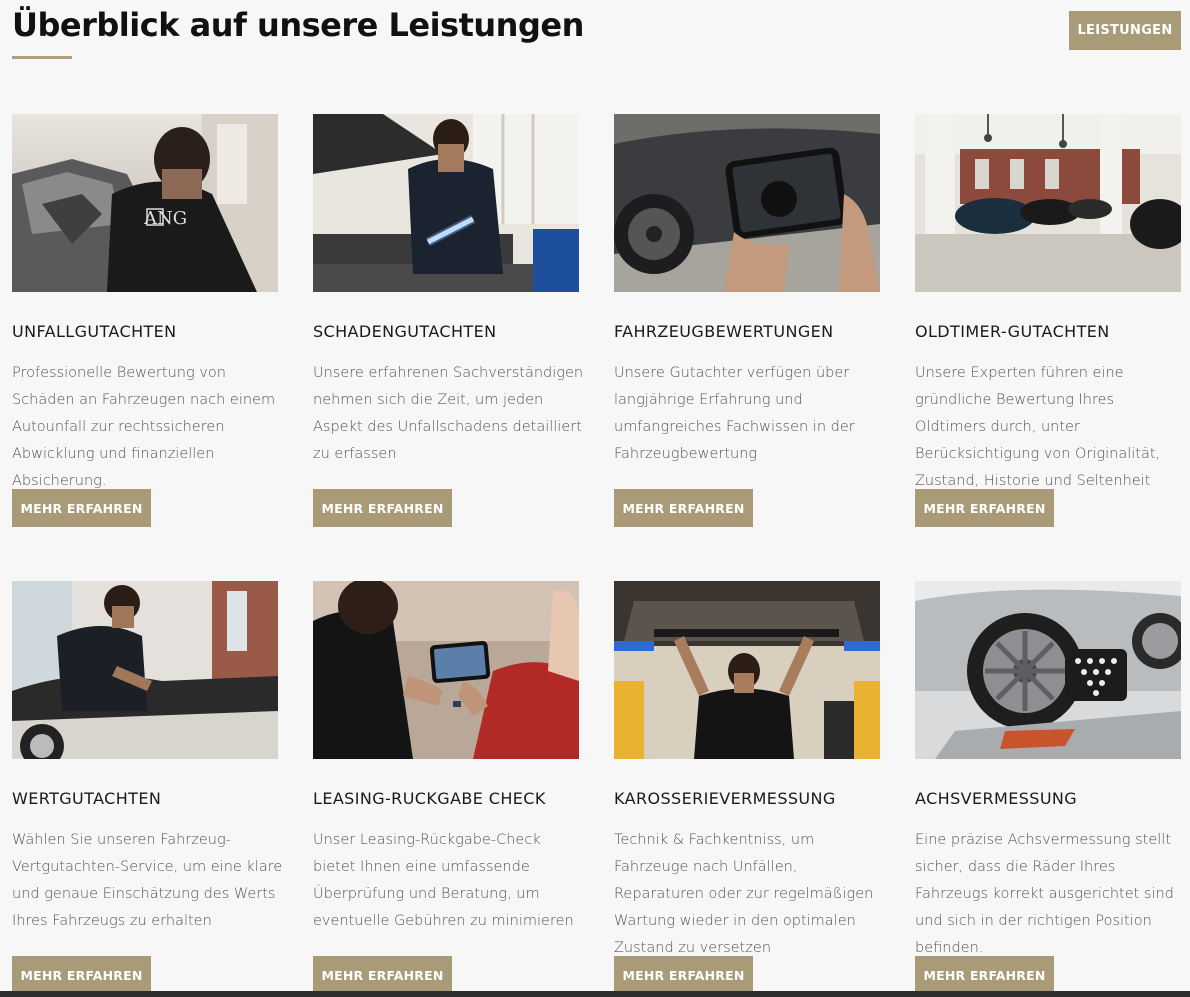 The height and width of the screenshot is (997, 1190). Describe the element at coordinates (87, 798) in the screenshot. I see `card-title: WERTGUTACHTEN` at that location.